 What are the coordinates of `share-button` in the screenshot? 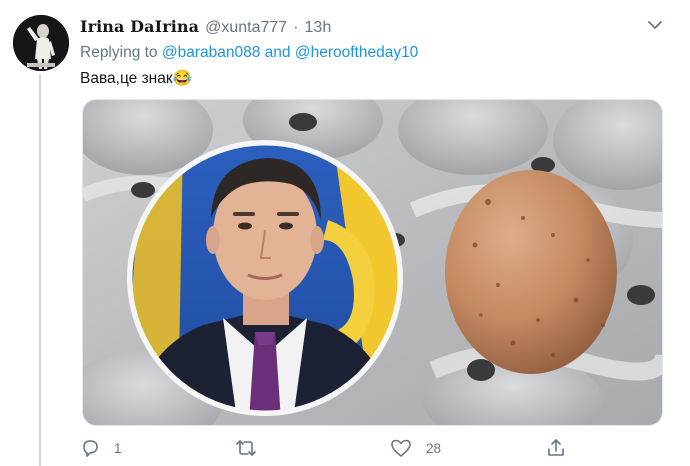 It's located at (563, 448).